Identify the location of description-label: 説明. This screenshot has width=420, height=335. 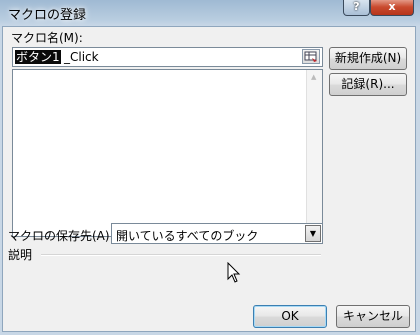
(20, 255).